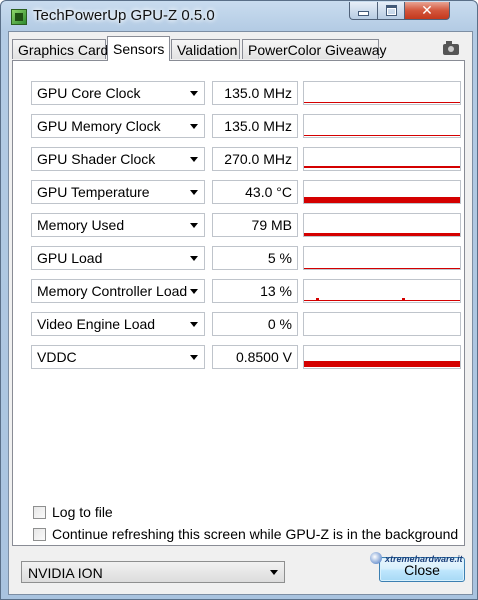 The width and height of the screenshot is (478, 600). What do you see at coordinates (65, 573) in the screenshot?
I see `gpu-select-value: NVIDIA ION` at bounding box center [65, 573].